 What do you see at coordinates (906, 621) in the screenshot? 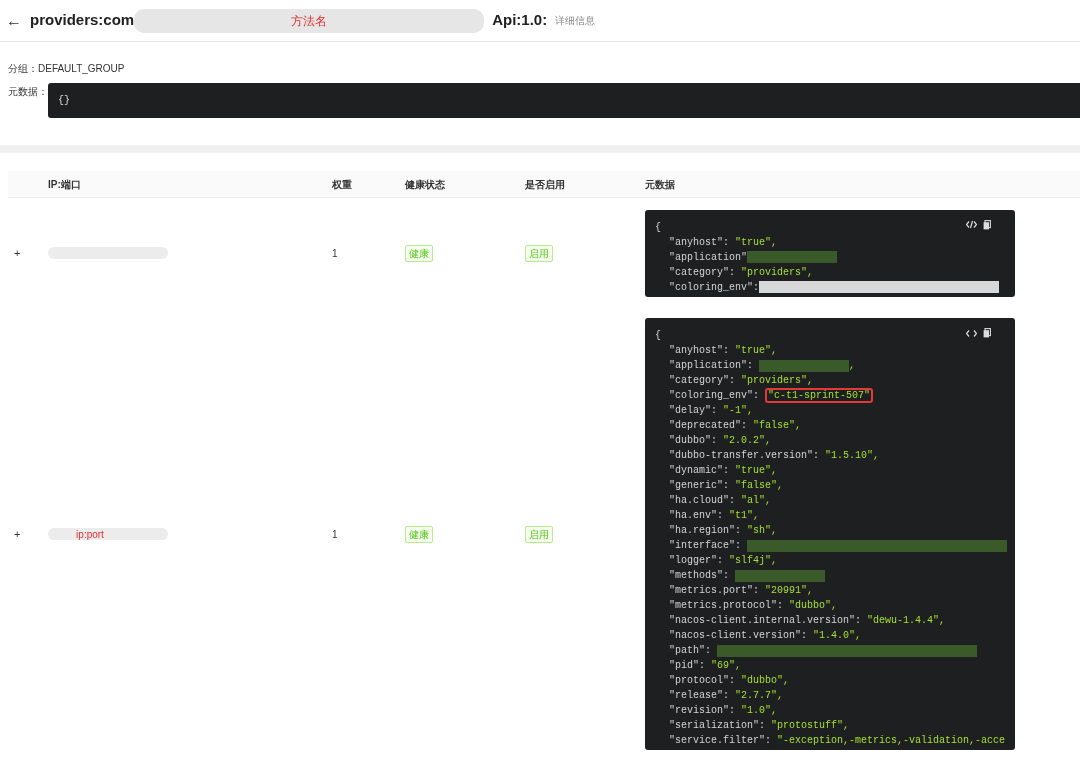
I see `code-value: "dewu-1.4.4",` at bounding box center [906, 621].